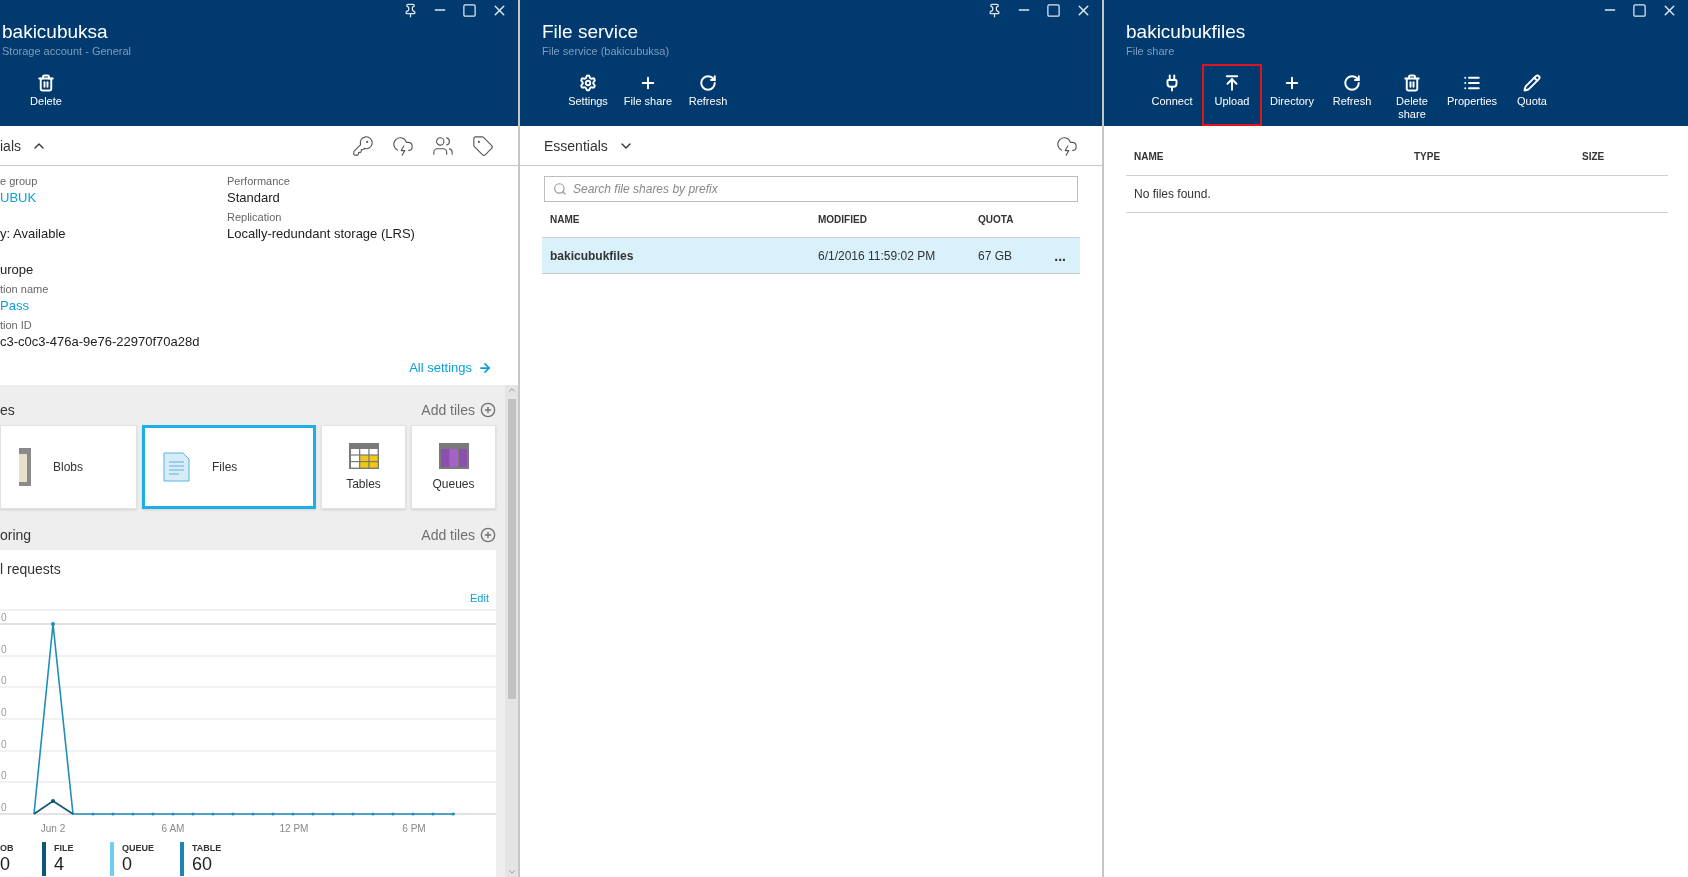 This screenshot has width=1688, height=877. I want to click on column-header: QUOTA, so click(996, 219).